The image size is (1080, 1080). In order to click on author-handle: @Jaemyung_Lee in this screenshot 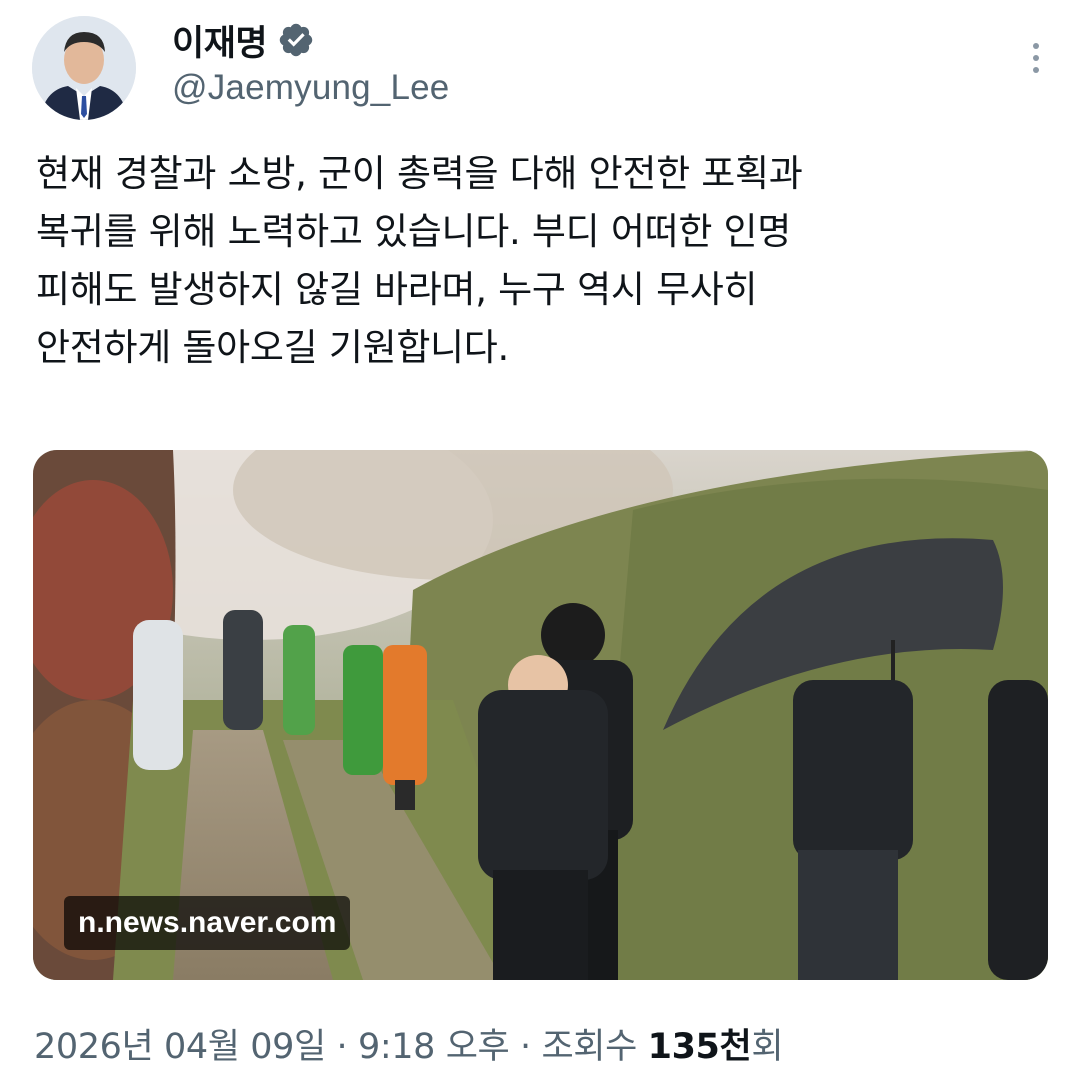, I will do `click(310, 88)`.